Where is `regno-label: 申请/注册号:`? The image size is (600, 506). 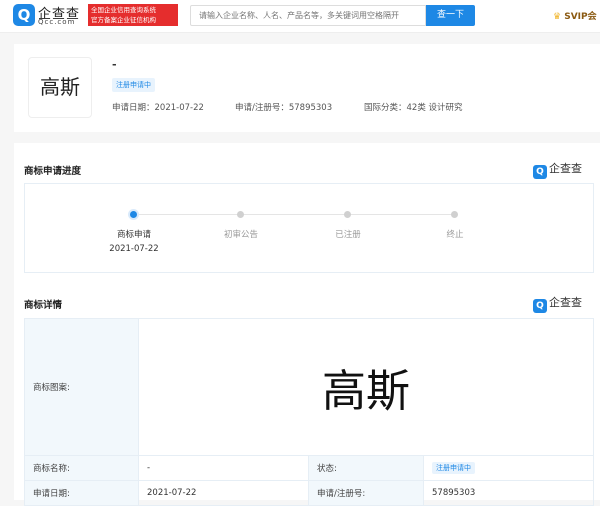
regno-label: 申请/注册号: is located at coordinates (366, 493).